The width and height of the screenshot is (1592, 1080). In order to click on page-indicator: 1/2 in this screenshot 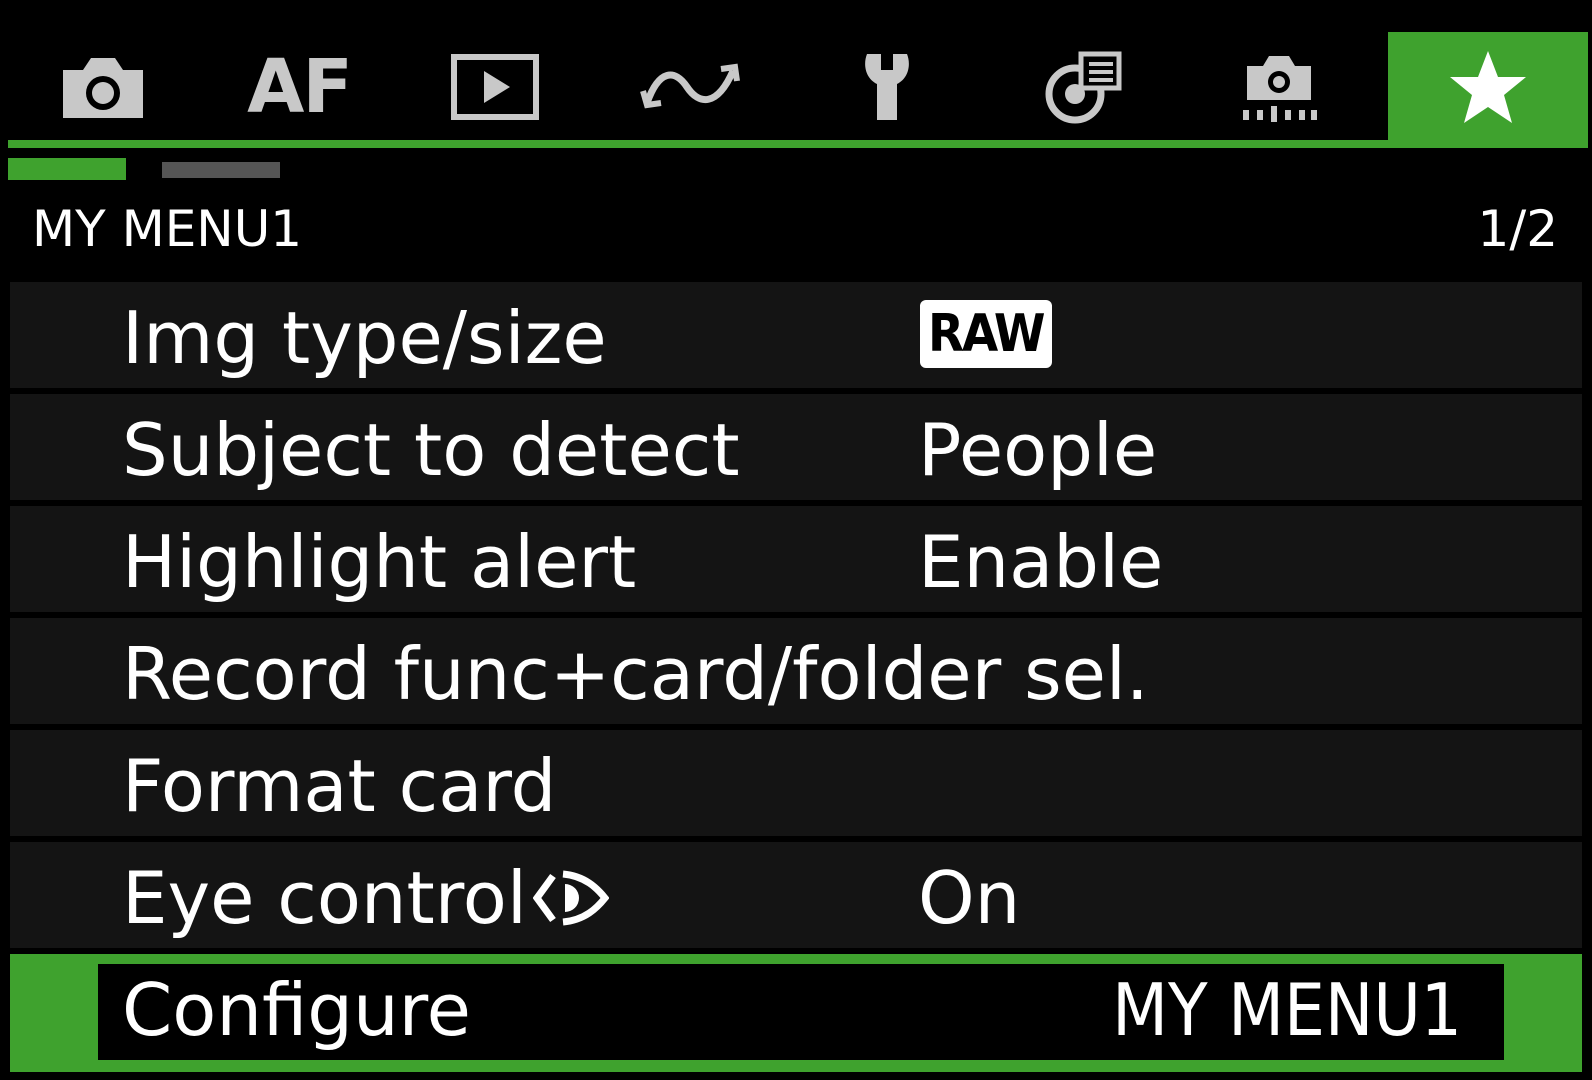, I will do `click(1517, 229)`.